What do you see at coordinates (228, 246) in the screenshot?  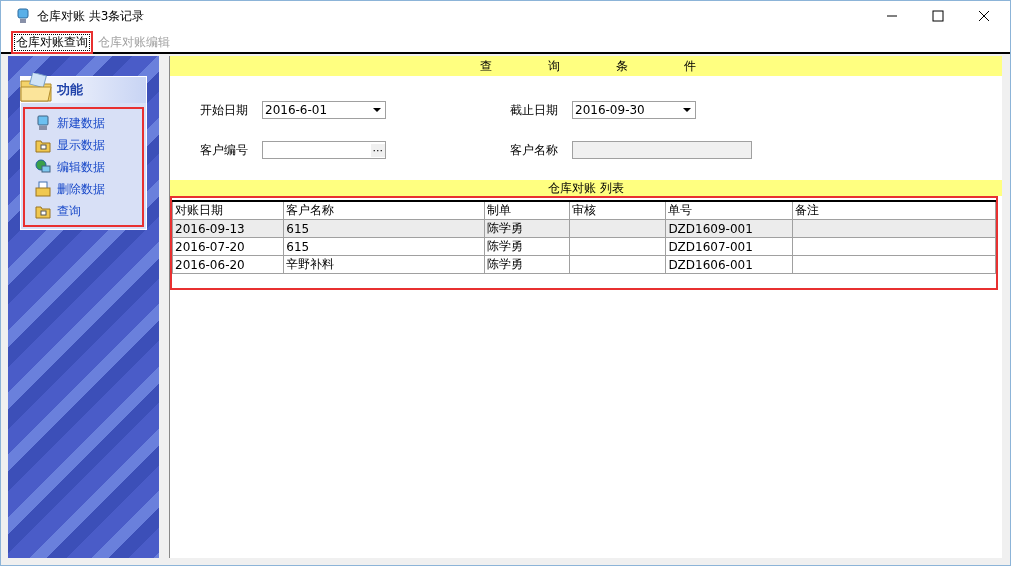 I see `table-cell: 2016-07-20` at bounding box center [228, 246].